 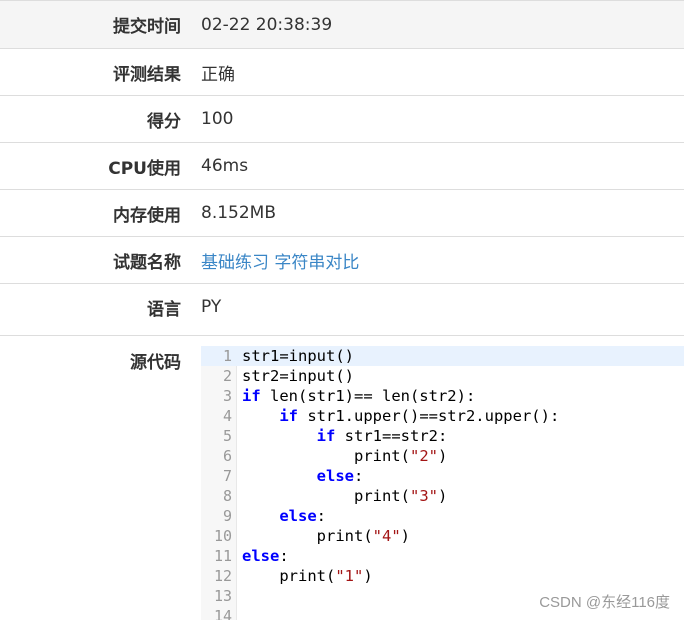 What do you see at coordinates (387, 536) in the screenshot?
I see `code-string: "4"` at bounding box center [387, 536].